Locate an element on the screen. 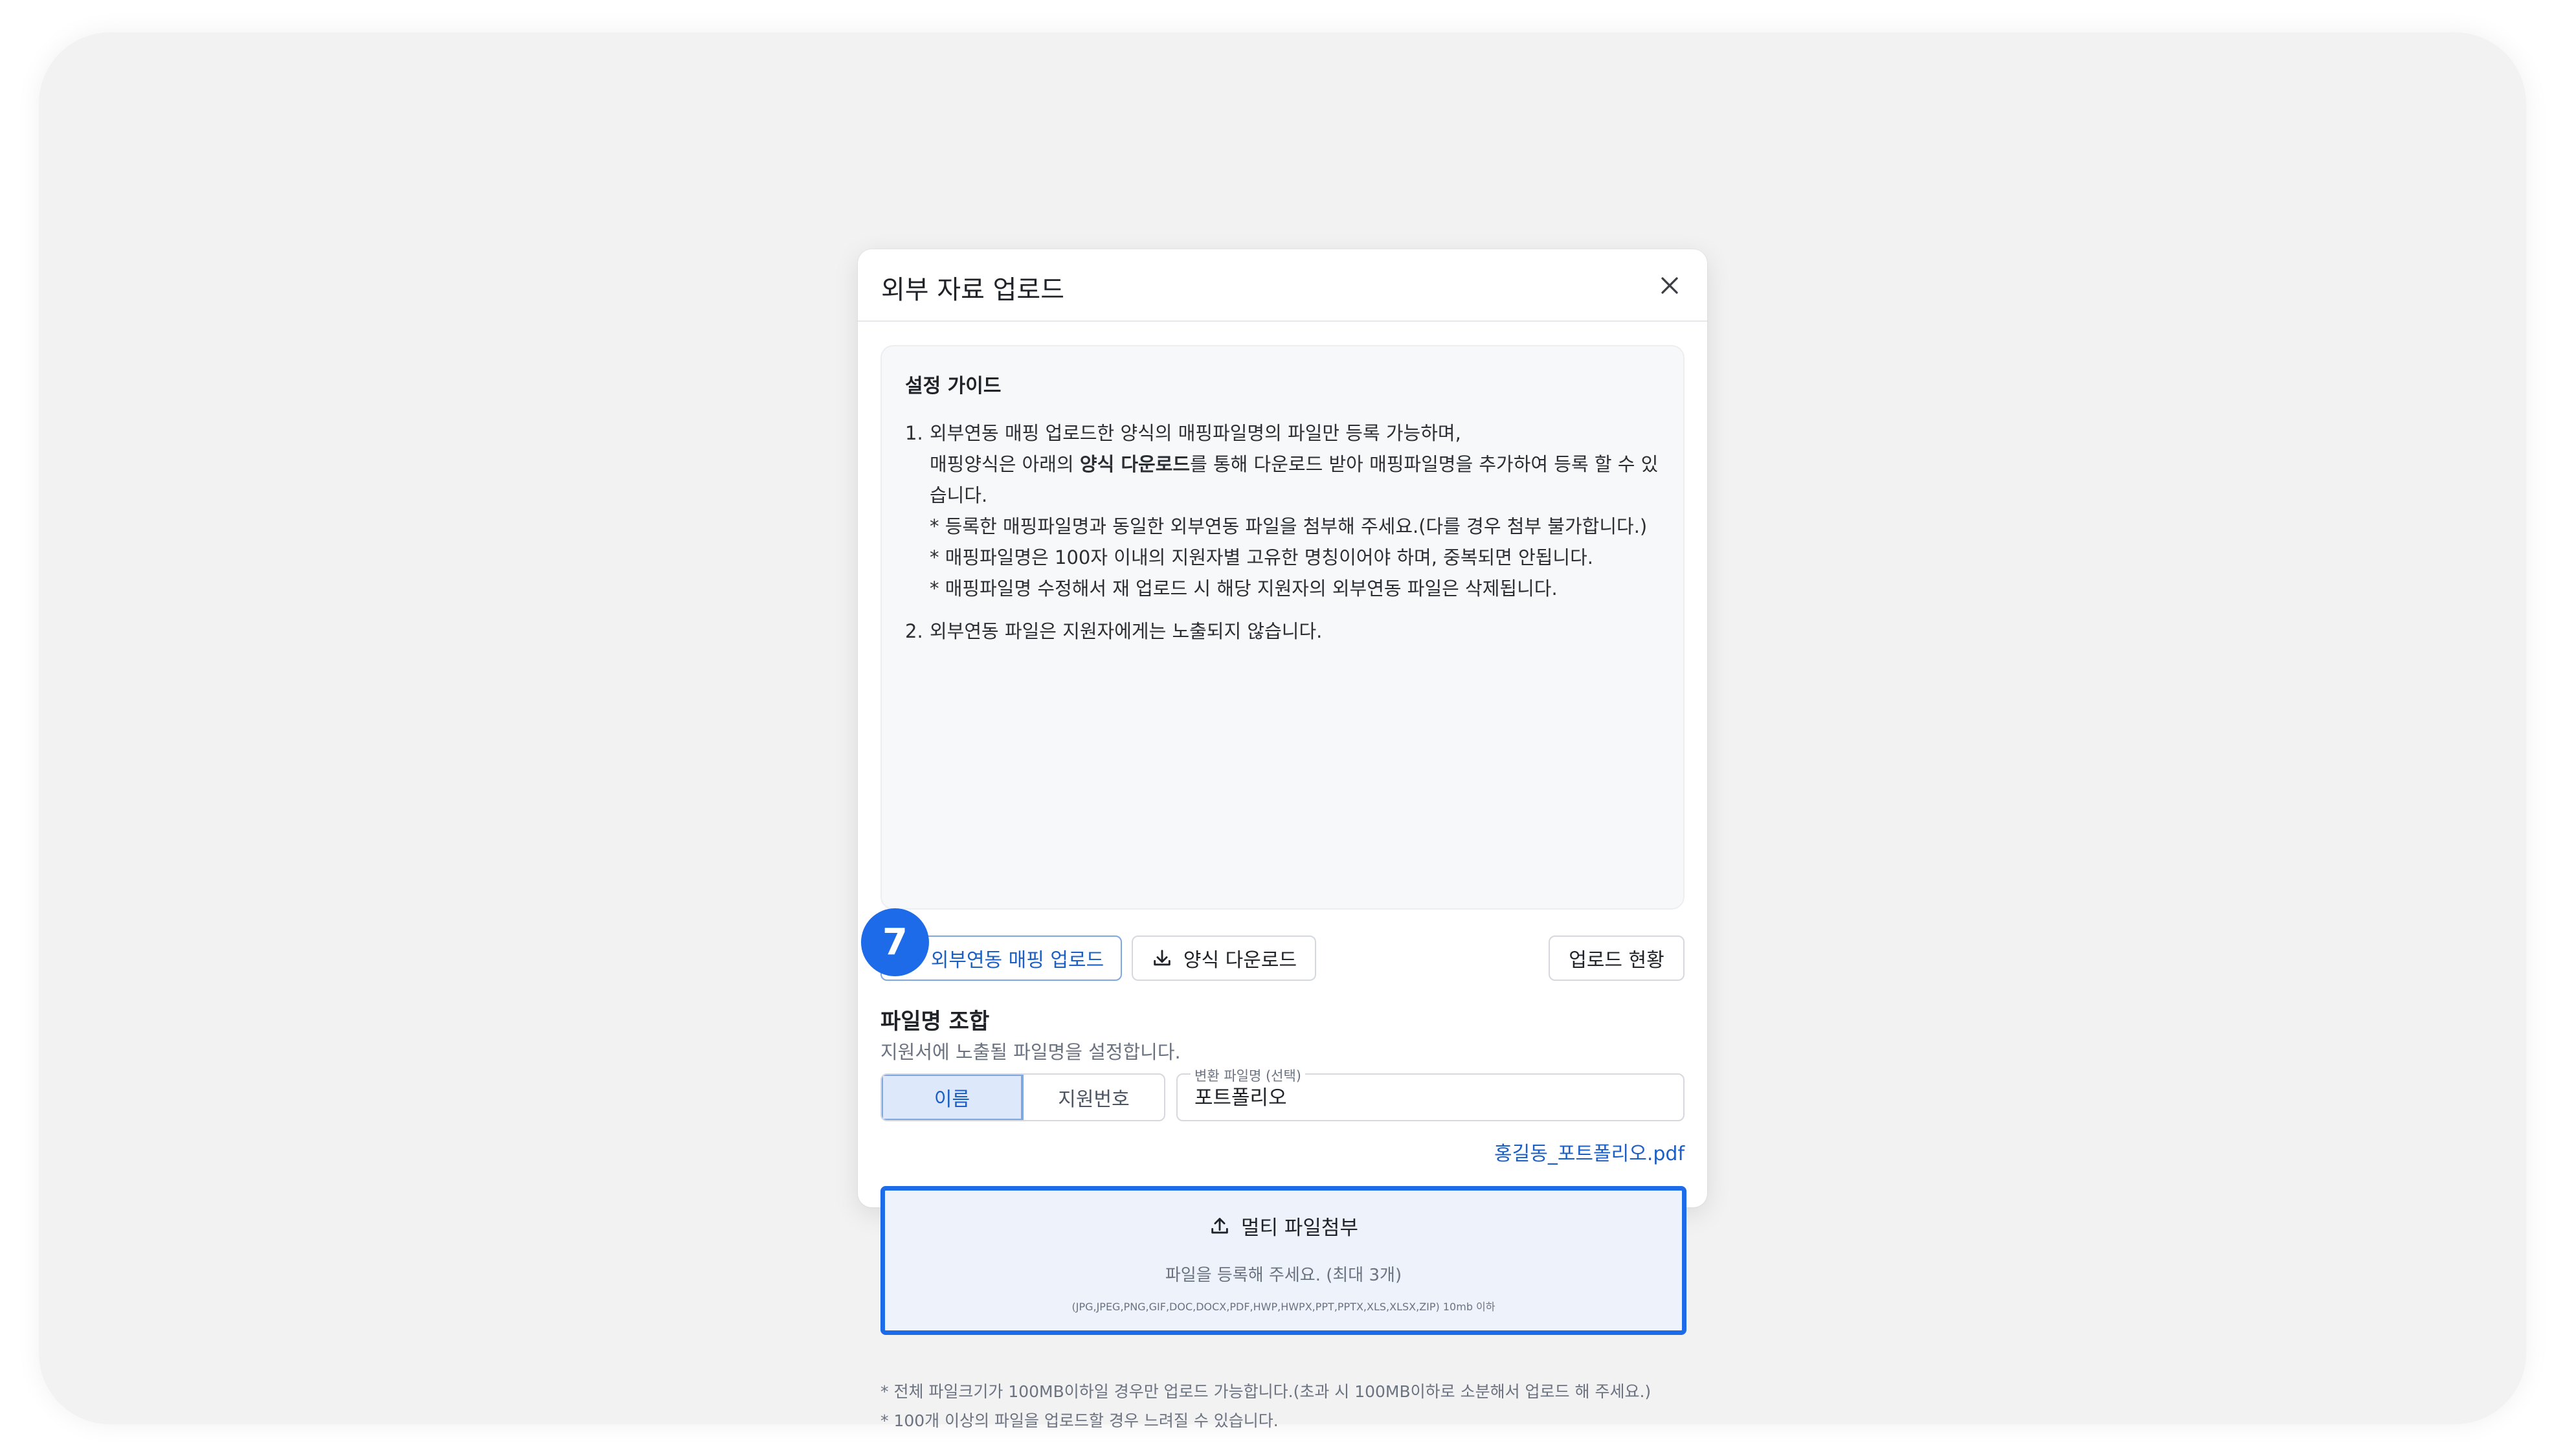  guide-item-2: 2. 외부연동 파일은 지원자에게는 노출되지 않습니다. is located at coordinates (1282, 631).